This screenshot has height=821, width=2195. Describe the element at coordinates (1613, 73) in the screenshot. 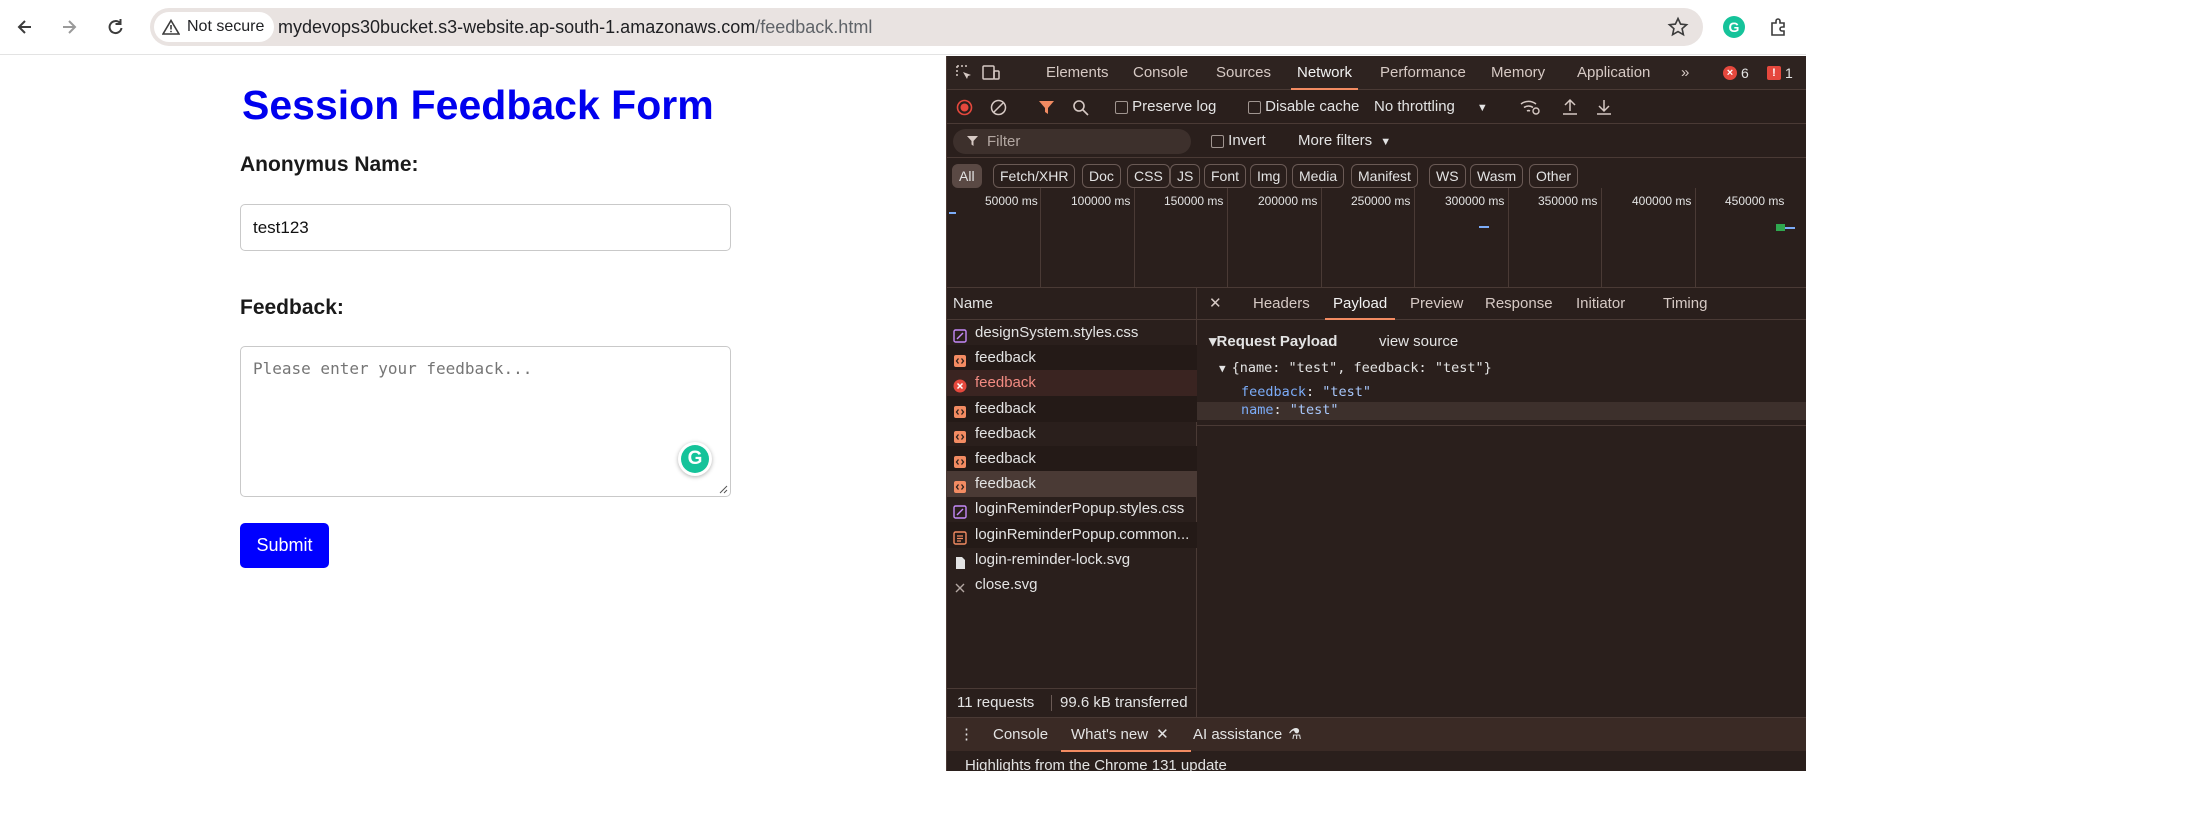

I see `tab-application: Application` at that location.